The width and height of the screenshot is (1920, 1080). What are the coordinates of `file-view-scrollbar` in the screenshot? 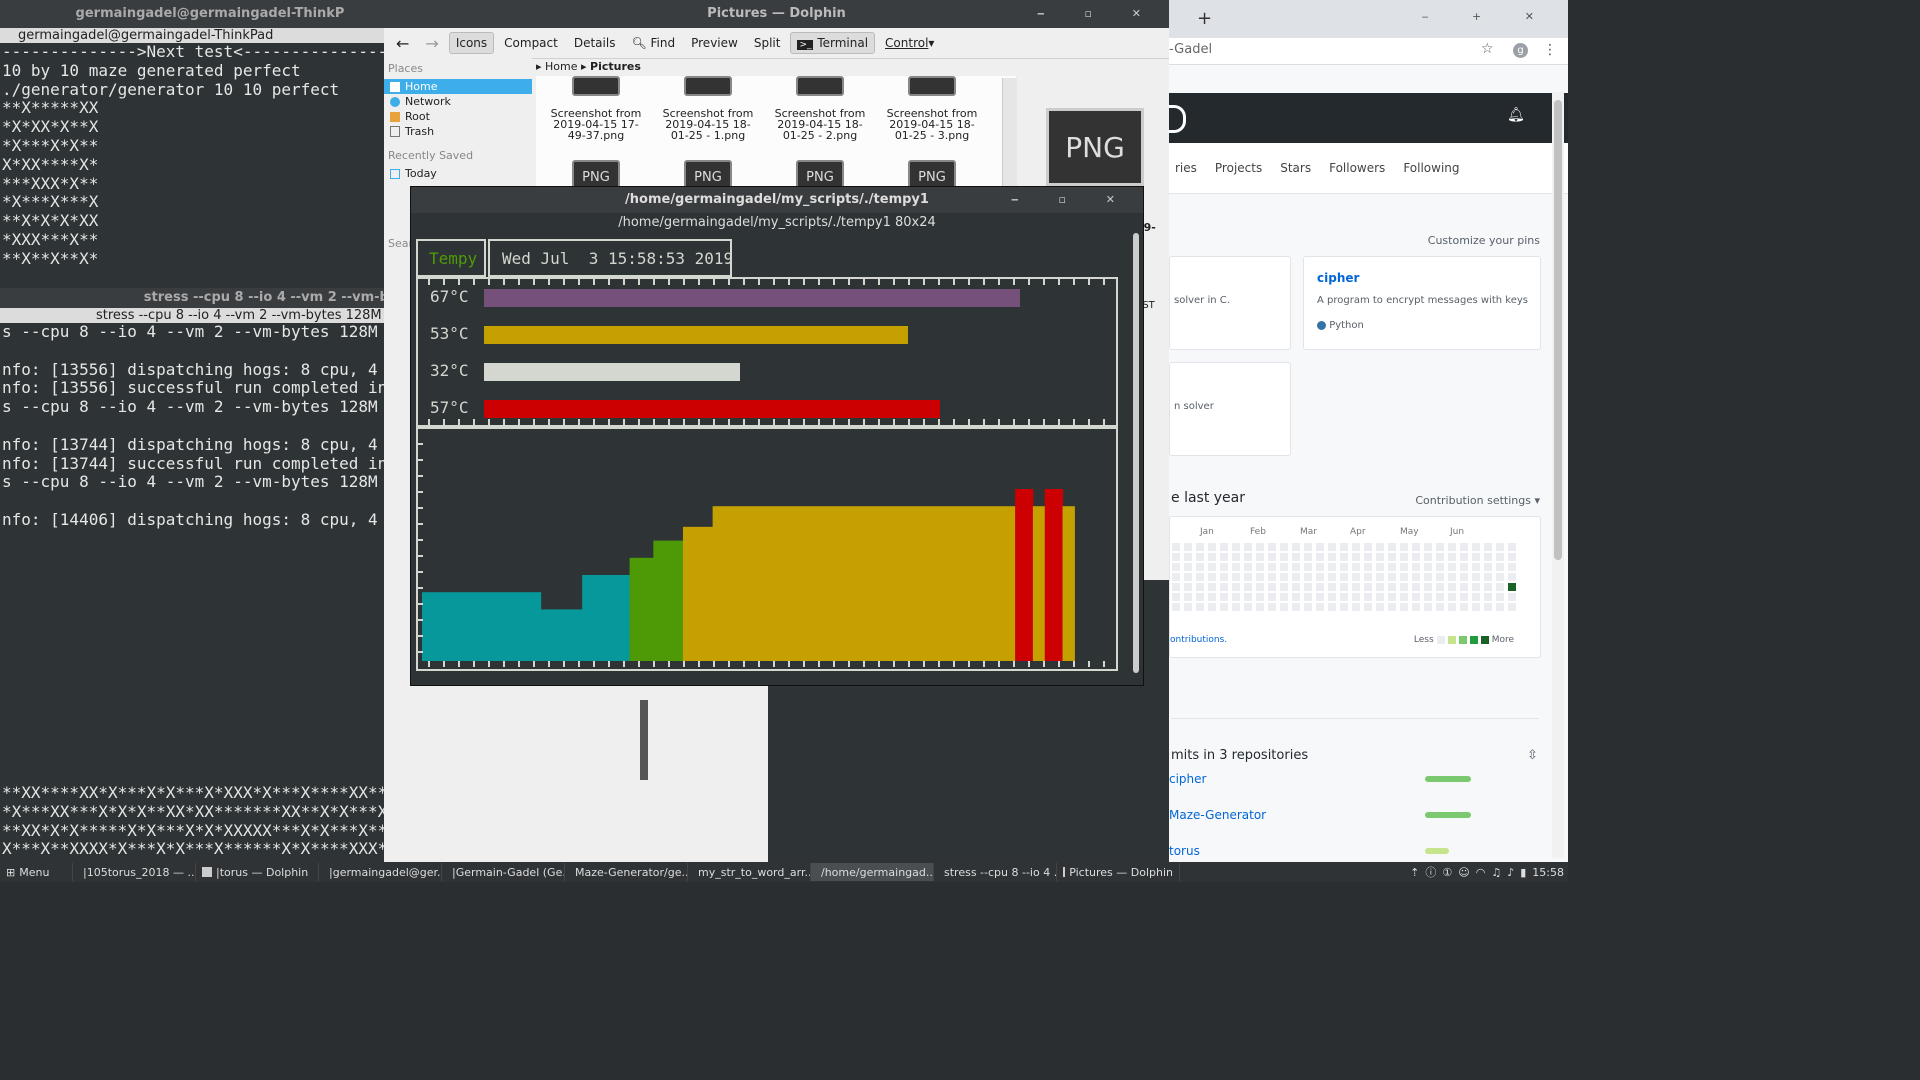 It's located at (1009, 133).